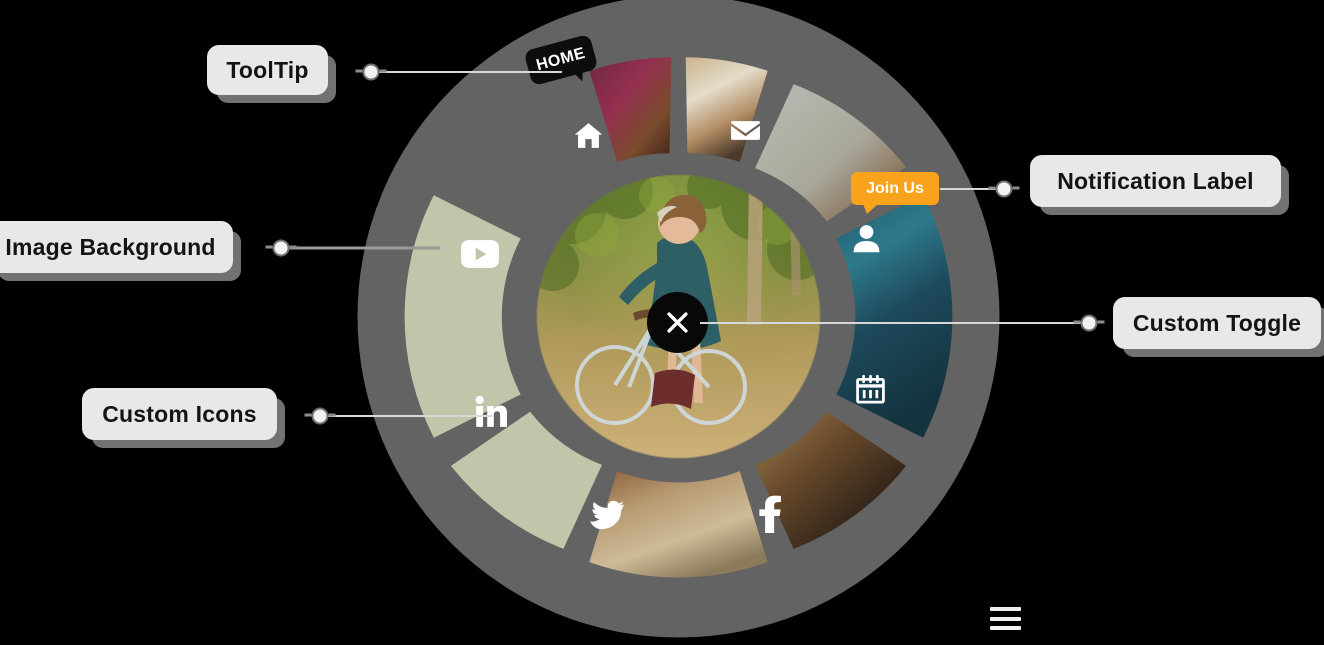 Image resolution: width=1324 pixels, height=645 pixels. I want to click on callout-tooltip-label: ToolTip, so click(267, 69).